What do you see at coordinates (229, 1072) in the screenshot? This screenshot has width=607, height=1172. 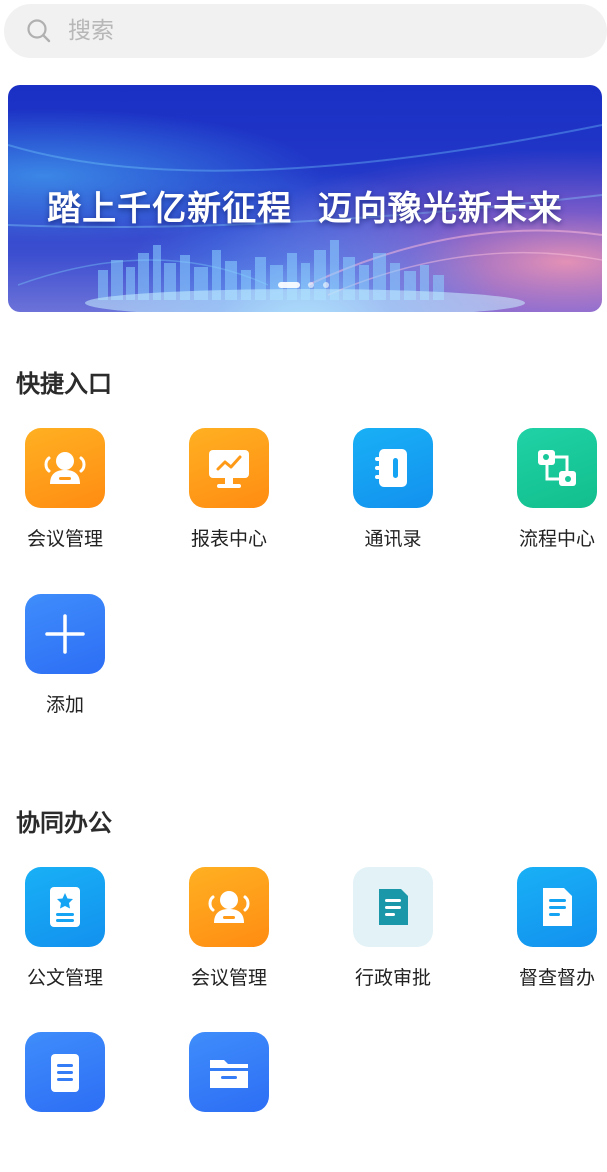 I see `folder-icon` at bounding box center [229, 1072].